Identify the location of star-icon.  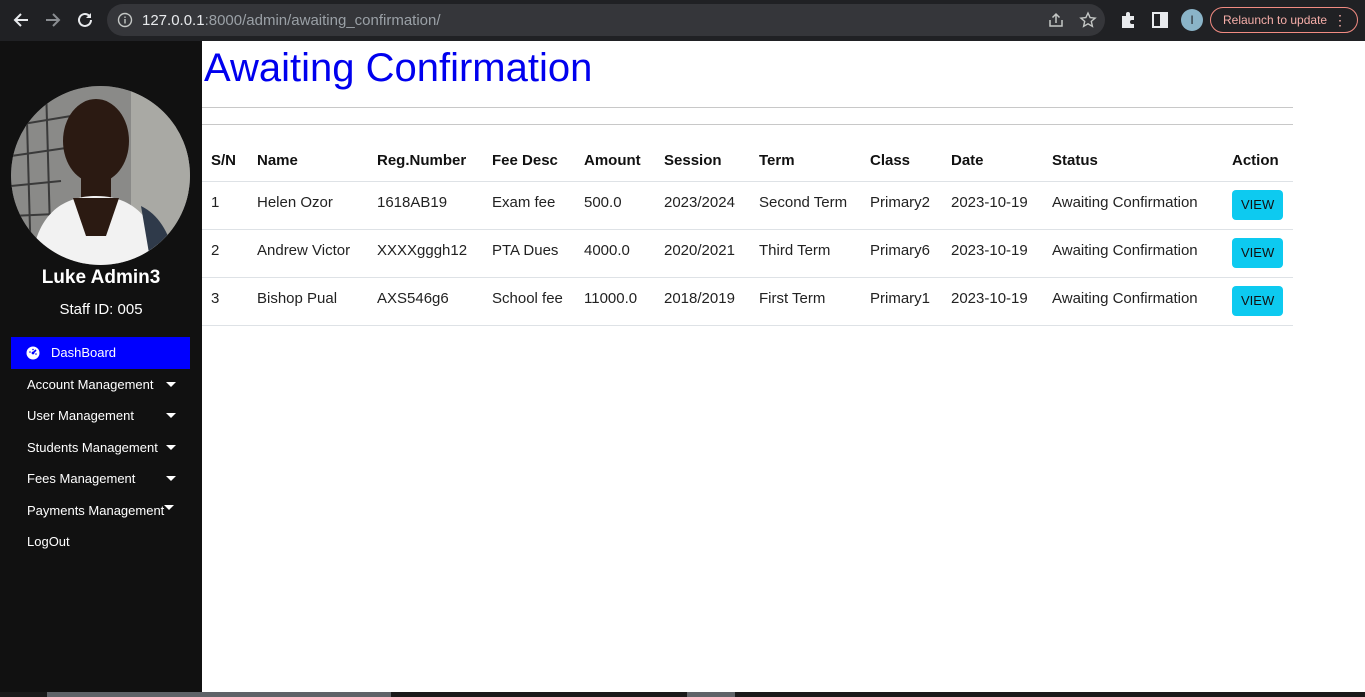
(1088, 20).